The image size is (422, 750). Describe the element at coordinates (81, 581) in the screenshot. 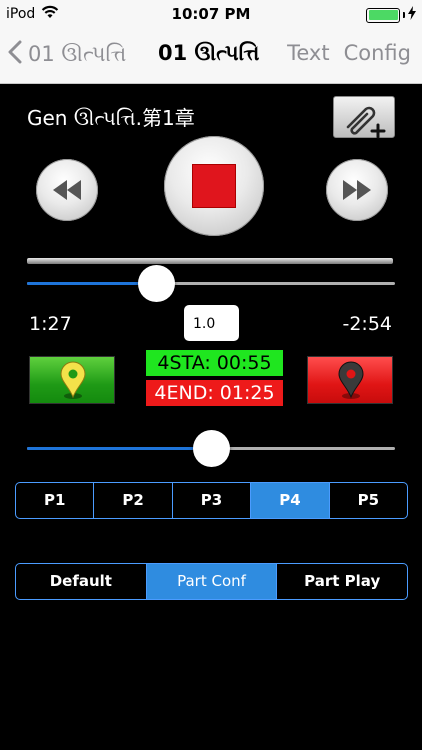

I see `mode-tab-default: Default` at that location.